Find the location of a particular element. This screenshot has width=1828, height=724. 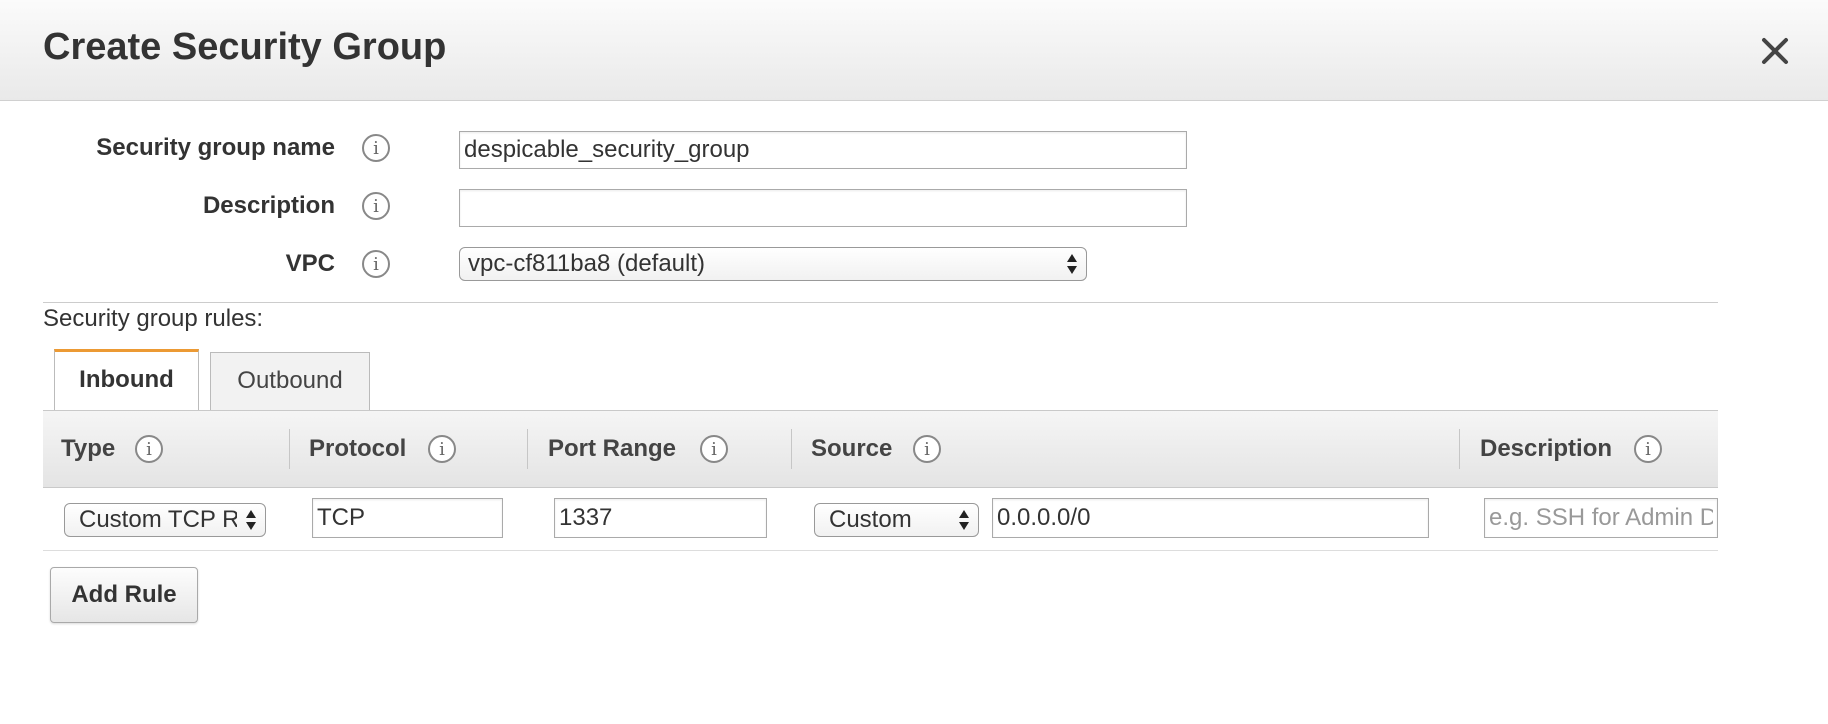

vpc-select-value: vpc-cf811ba8 (default) is located at coordinates (587, 263).